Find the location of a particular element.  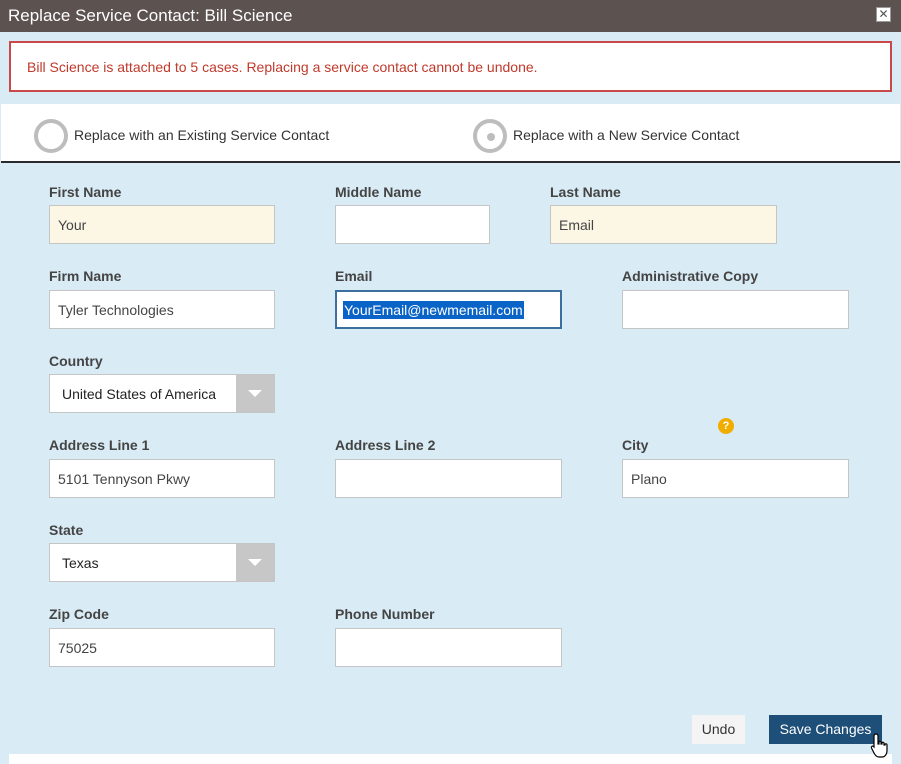

footer-strip is located at coordinates (450, 759).